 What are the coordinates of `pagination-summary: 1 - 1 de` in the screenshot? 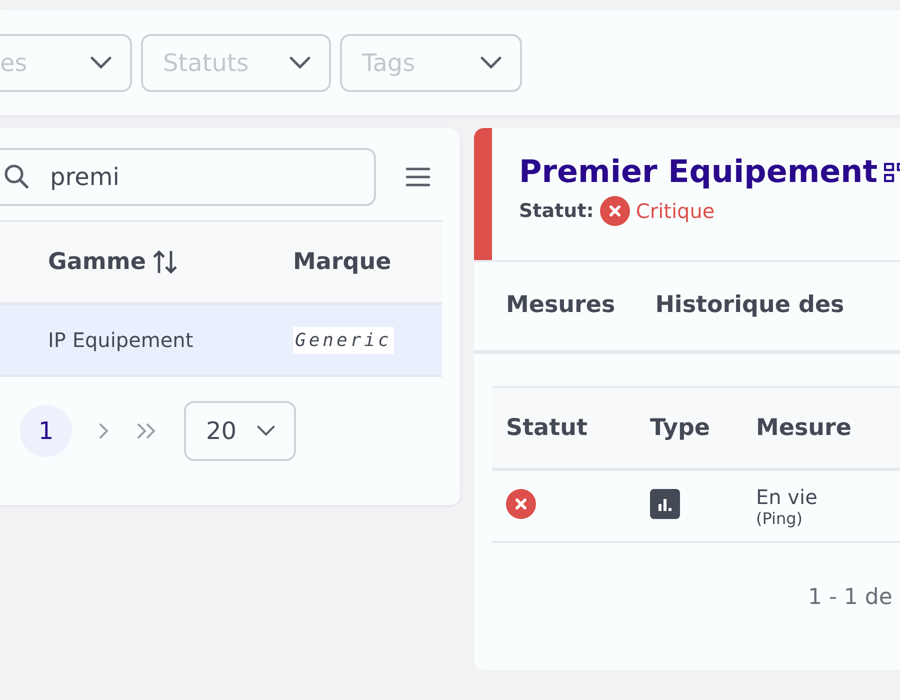 It's located at (850, 597).